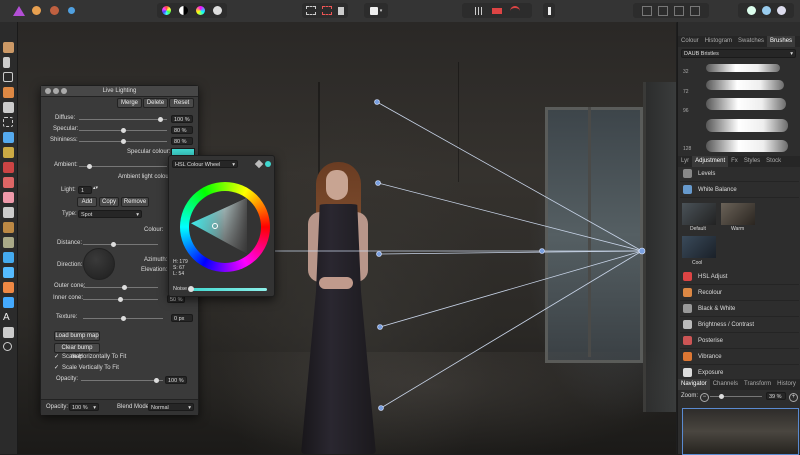 This screenshot has height=455, width=800. What do you see at coordinates (200, 10) in the screenshot?
I see `hsl-icon` at bounding box center [200, 10].